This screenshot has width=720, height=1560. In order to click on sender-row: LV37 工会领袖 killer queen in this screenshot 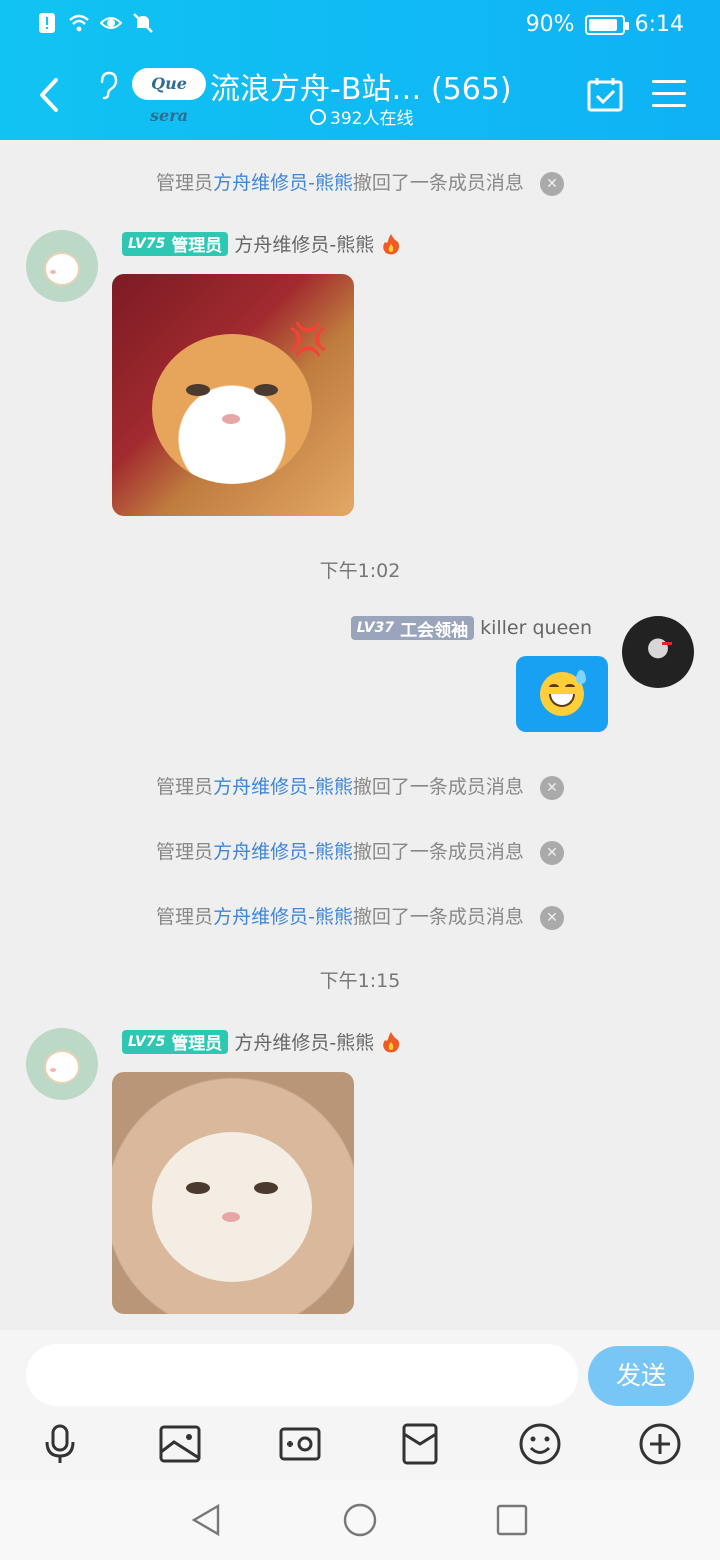, I will do `click(471, 628)`.